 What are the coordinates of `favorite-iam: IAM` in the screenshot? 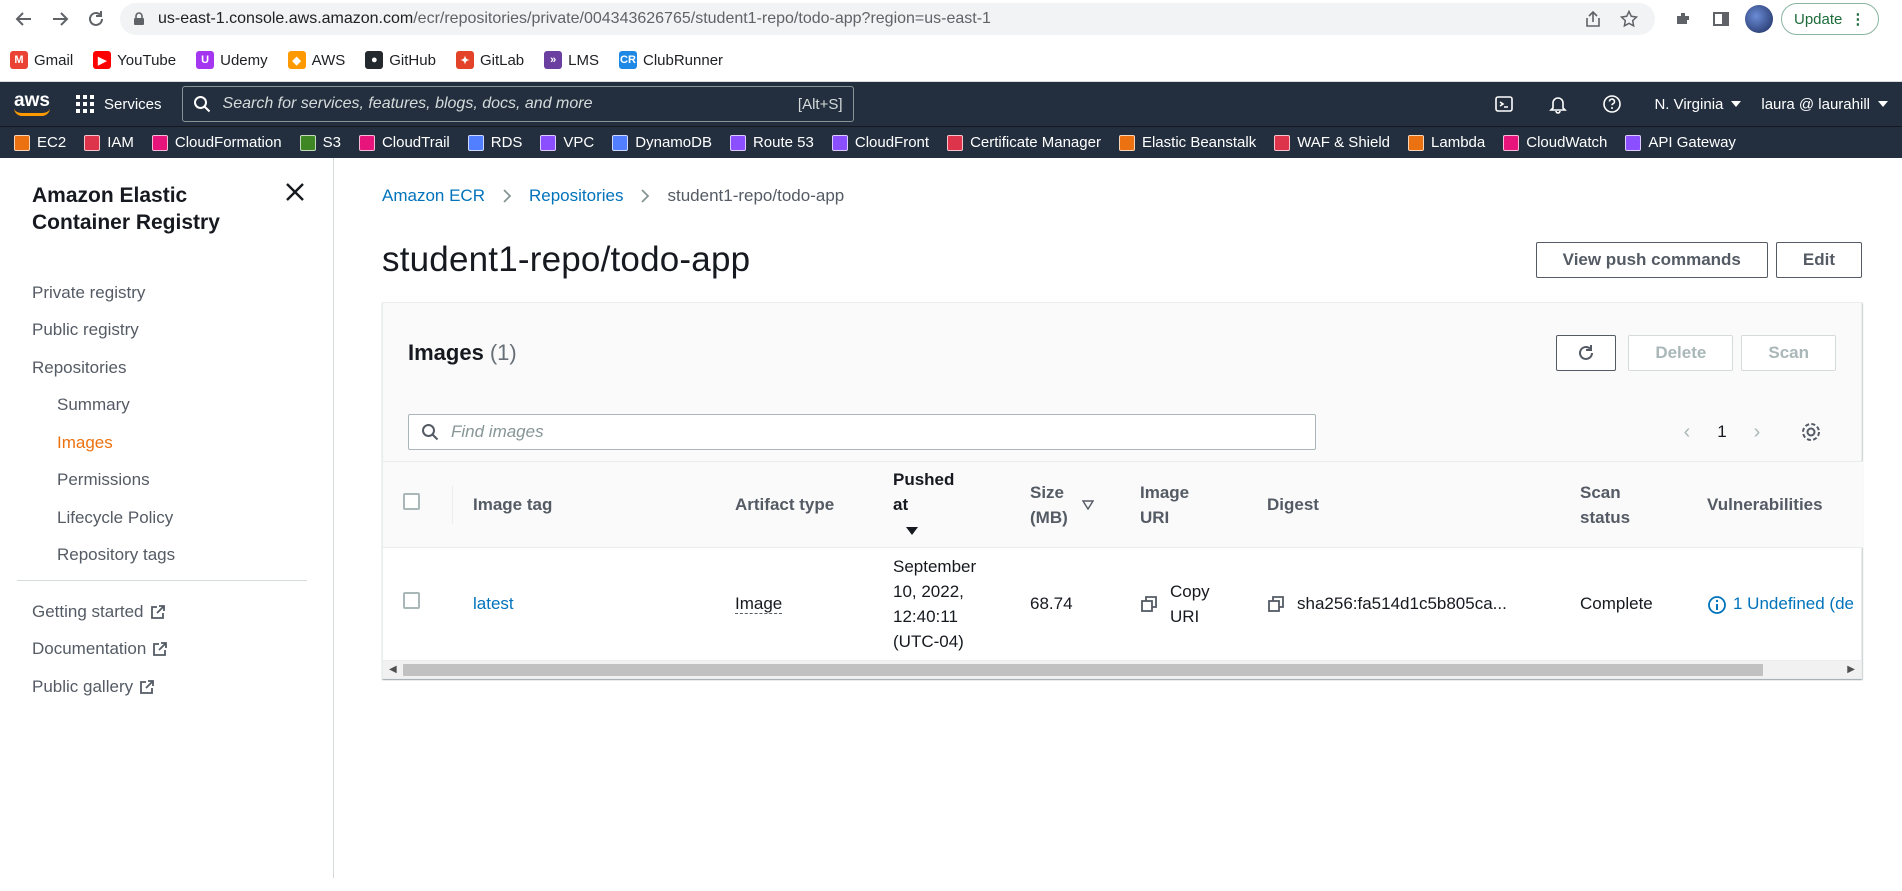 It's located at (109, 142).